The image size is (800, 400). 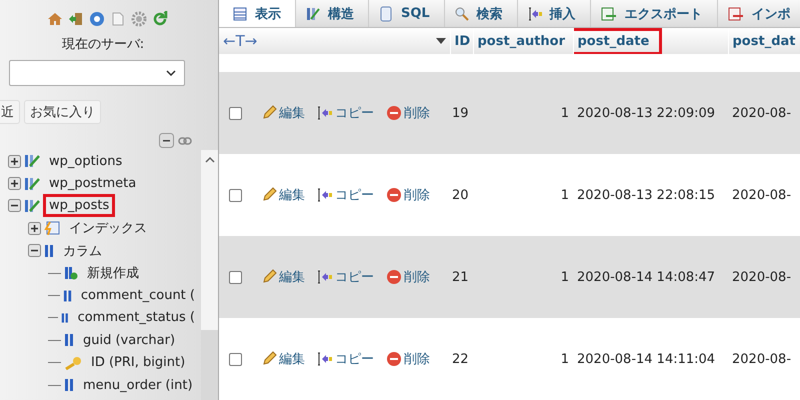 I want to click on dropdown-caret-icon, so click(x=441, y=41).